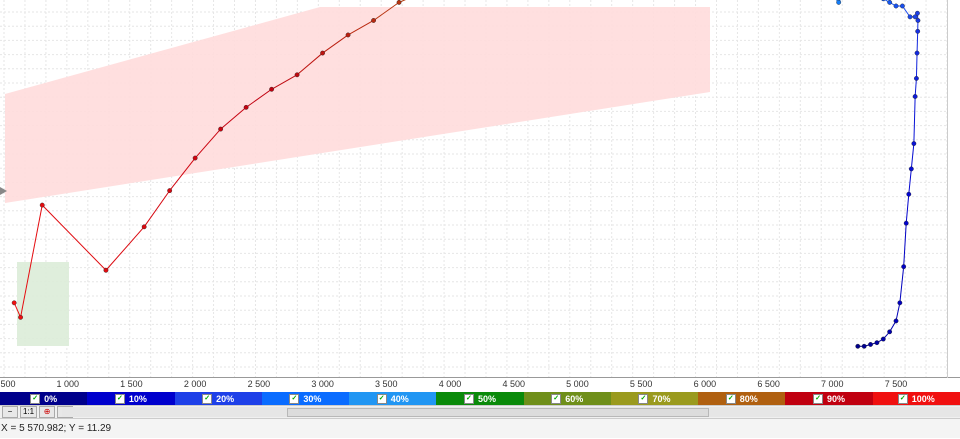  What do you see at coordinates (28, 412) in the screenshot?
I see `zoom-reset-button: 1:1` at bounding box center [28, 412].